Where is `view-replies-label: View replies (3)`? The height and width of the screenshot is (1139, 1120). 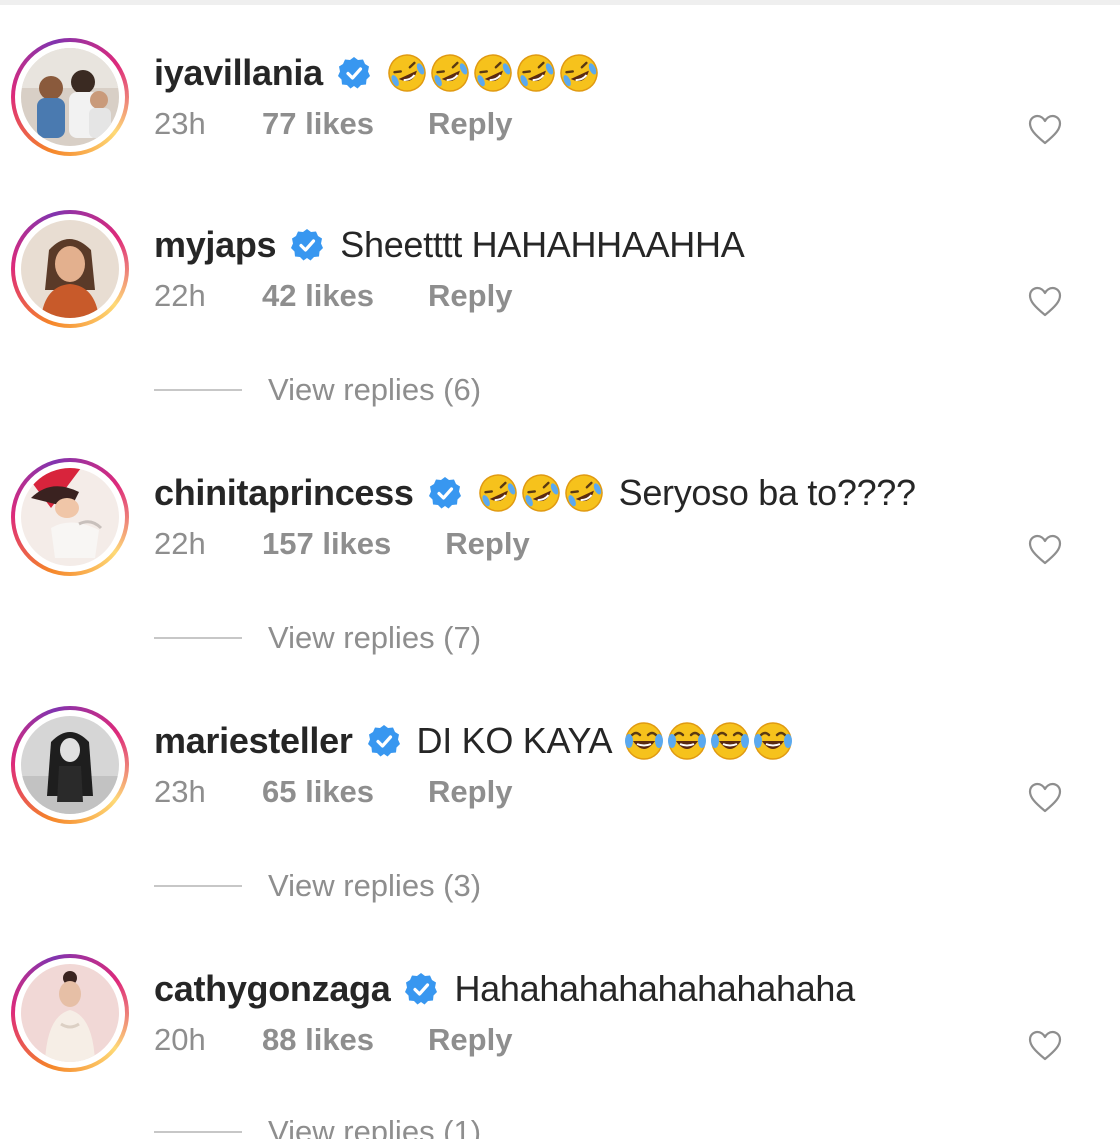
view-replies-label: View replies (3) is located at coordinates (374, 886).